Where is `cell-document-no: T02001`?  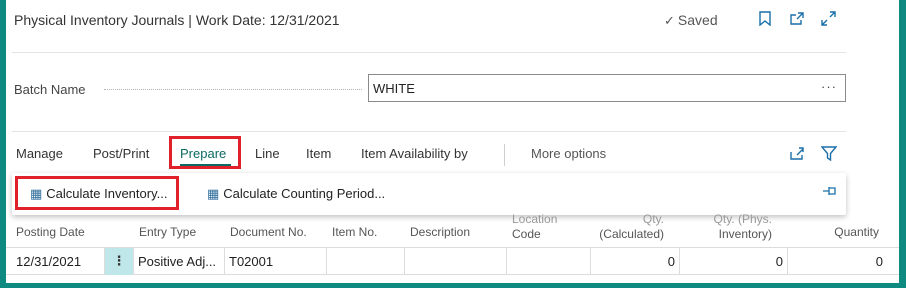
cell-document-no: T02001 is located at coordinates (276, 261).